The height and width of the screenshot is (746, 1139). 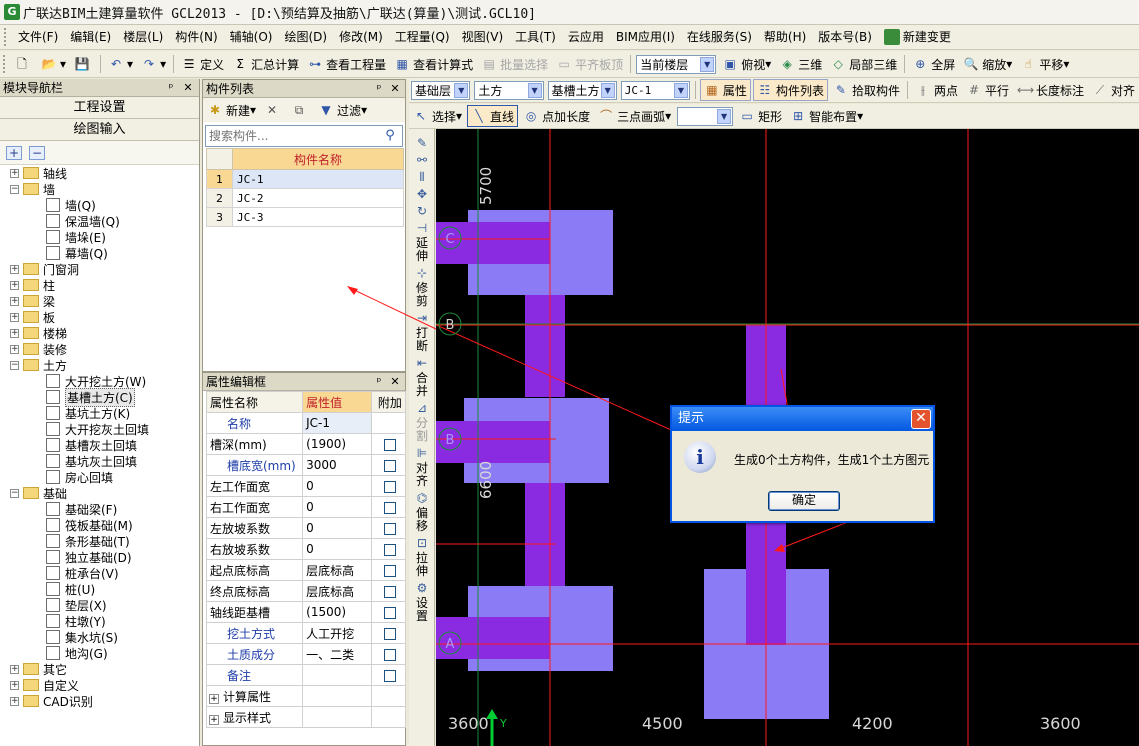 I want to click on fullscreen-button: ⊕ 全屏, so click(x=933, y=64).